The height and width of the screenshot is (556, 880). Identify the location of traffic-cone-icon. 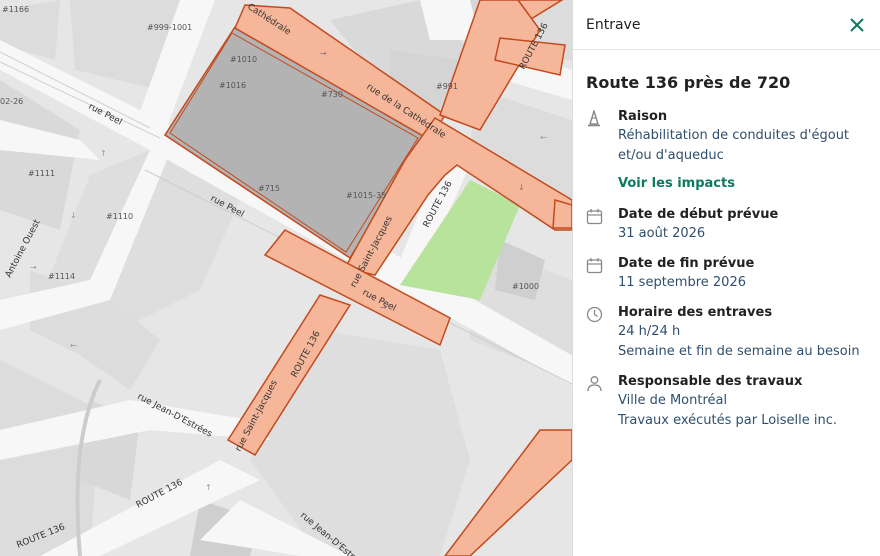
(602, 151).